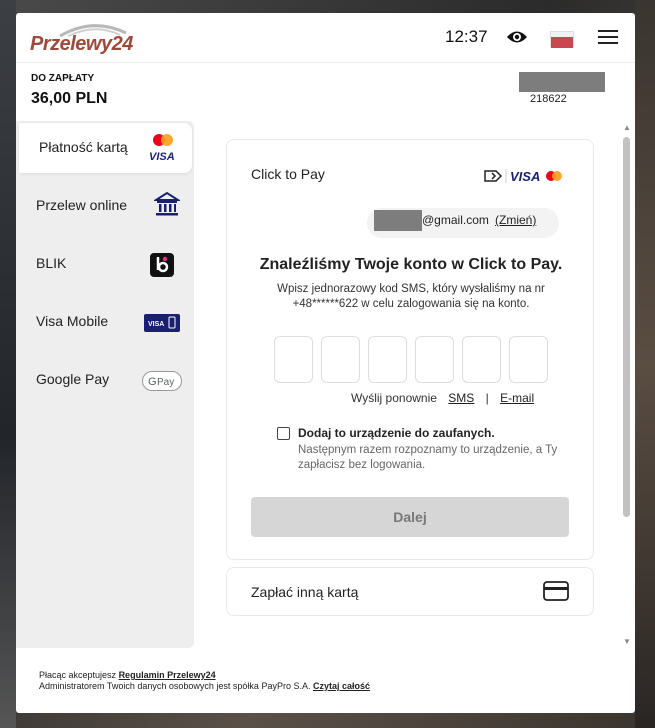 This screenshot has height=728, width=655. I want to click on trusted-device-checkbox, so click(283, 433).